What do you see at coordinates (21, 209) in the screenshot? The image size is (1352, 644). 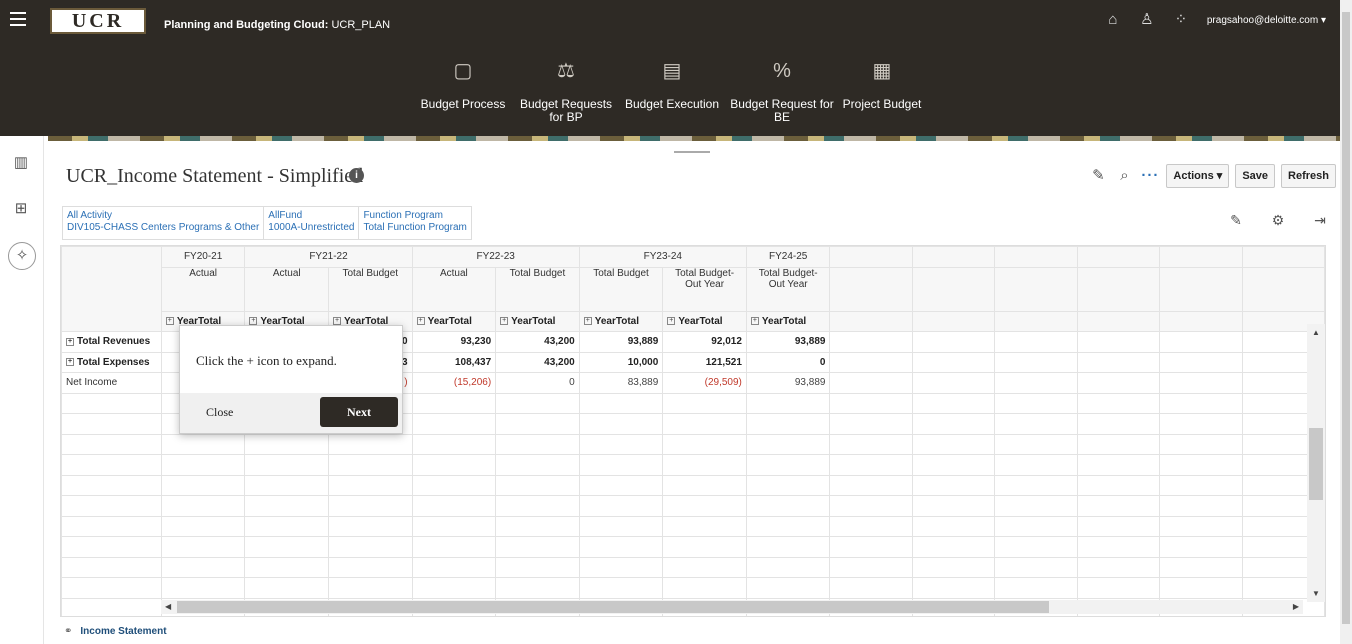 I see `forms-grid-icon: ⊞` at bounding box center [21, 209].